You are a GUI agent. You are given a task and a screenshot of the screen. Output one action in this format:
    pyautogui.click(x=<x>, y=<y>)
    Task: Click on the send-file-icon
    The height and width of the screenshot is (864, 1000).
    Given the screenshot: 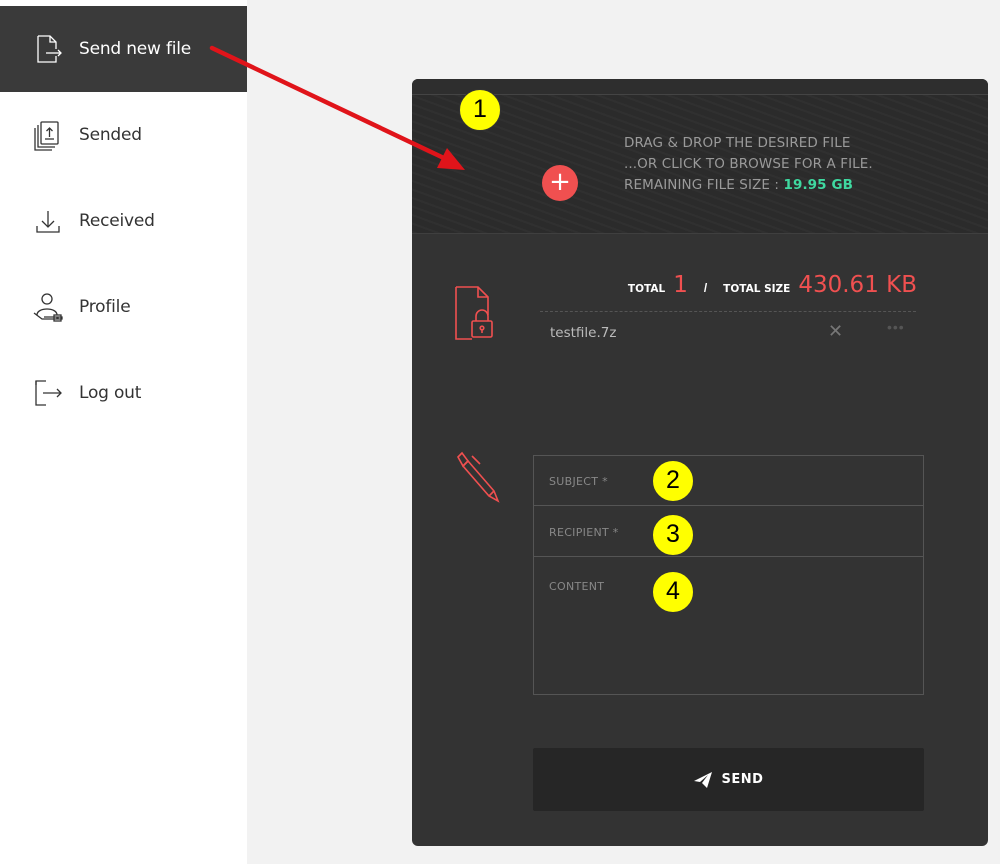 What is the action you would take?
    pyautogui.click(x=49, y=49)
    